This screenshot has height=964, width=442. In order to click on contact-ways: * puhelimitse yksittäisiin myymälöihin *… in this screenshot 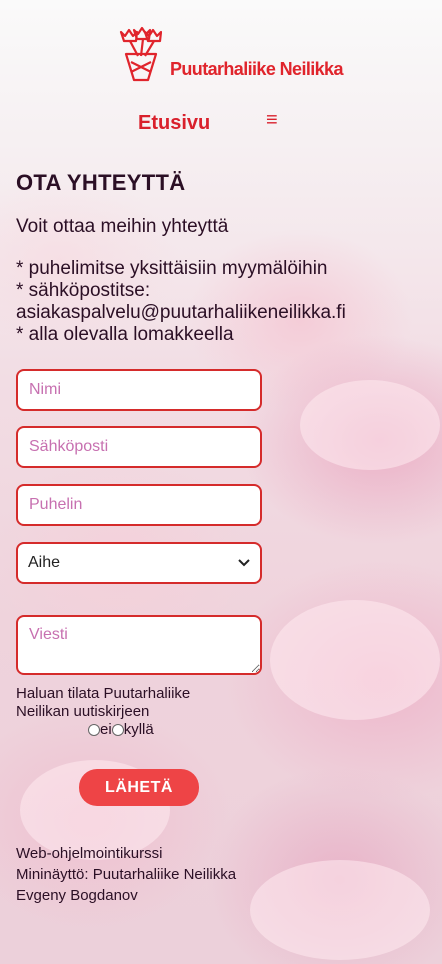, I will do `click(226, 302)`.